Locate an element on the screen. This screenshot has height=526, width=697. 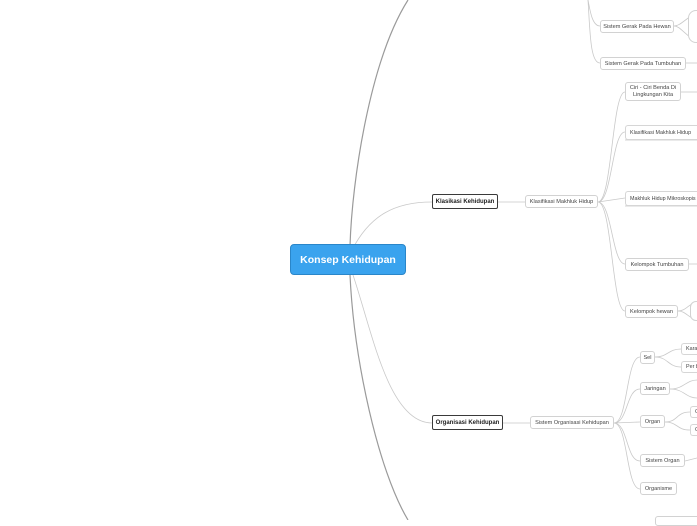
node-jaringan: Jaringan is located at coordinates (655, 388).